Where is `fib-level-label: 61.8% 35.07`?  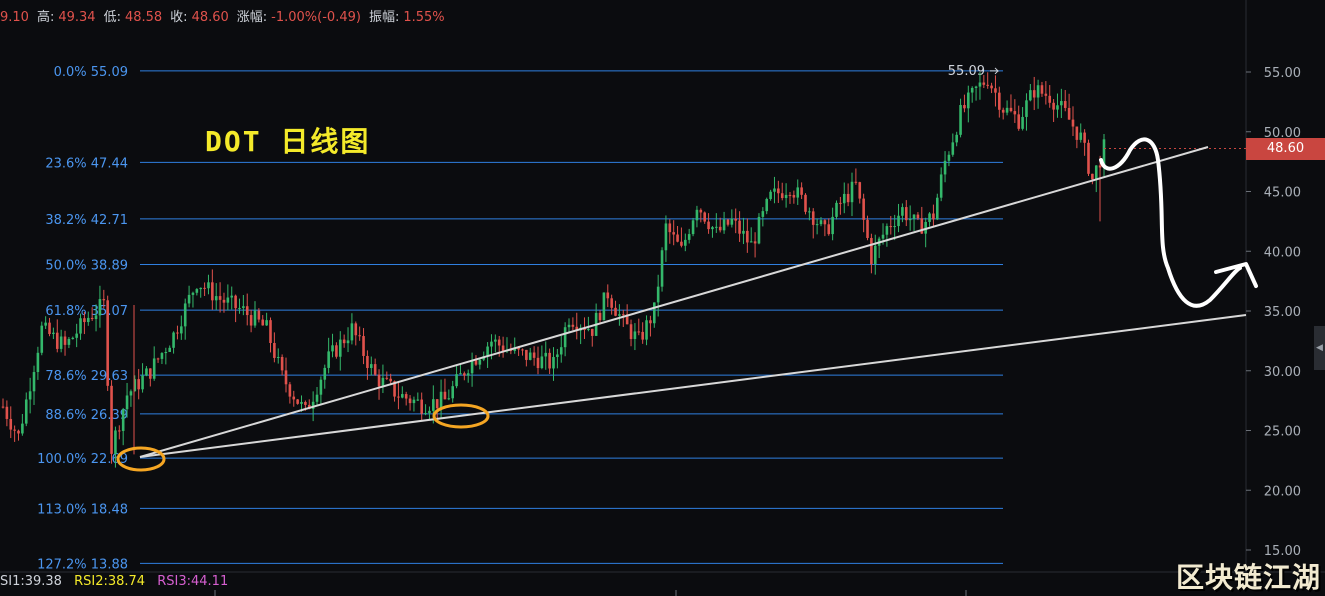
fib-level-label: 61.8% 35.07 is located at coordinates (86, 311).